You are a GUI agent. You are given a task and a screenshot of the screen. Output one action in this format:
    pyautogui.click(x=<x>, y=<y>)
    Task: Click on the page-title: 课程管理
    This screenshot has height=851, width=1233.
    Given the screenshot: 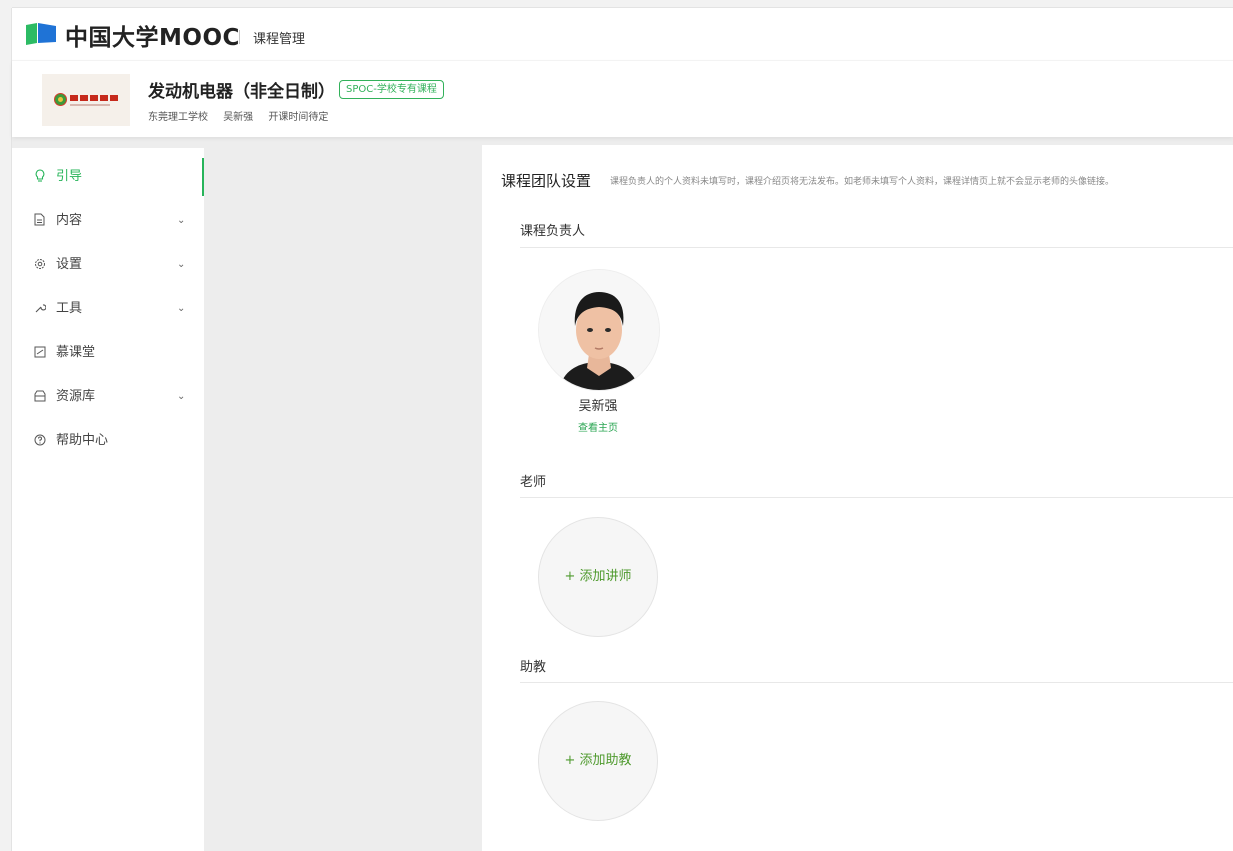 What is the action you would take?
    pyautogui.click(x=279, y=39)
    